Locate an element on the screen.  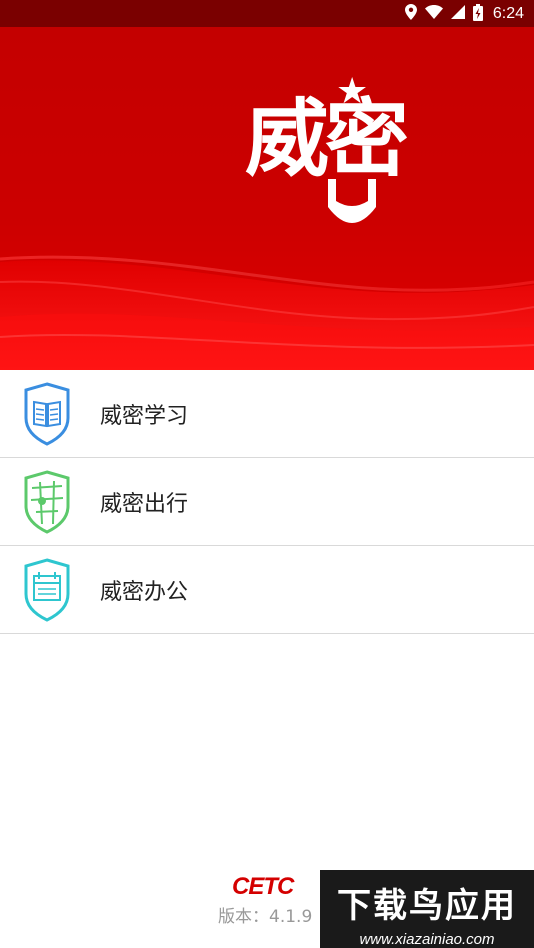
calendar-shield-icon is located at coordinates (47, 590).